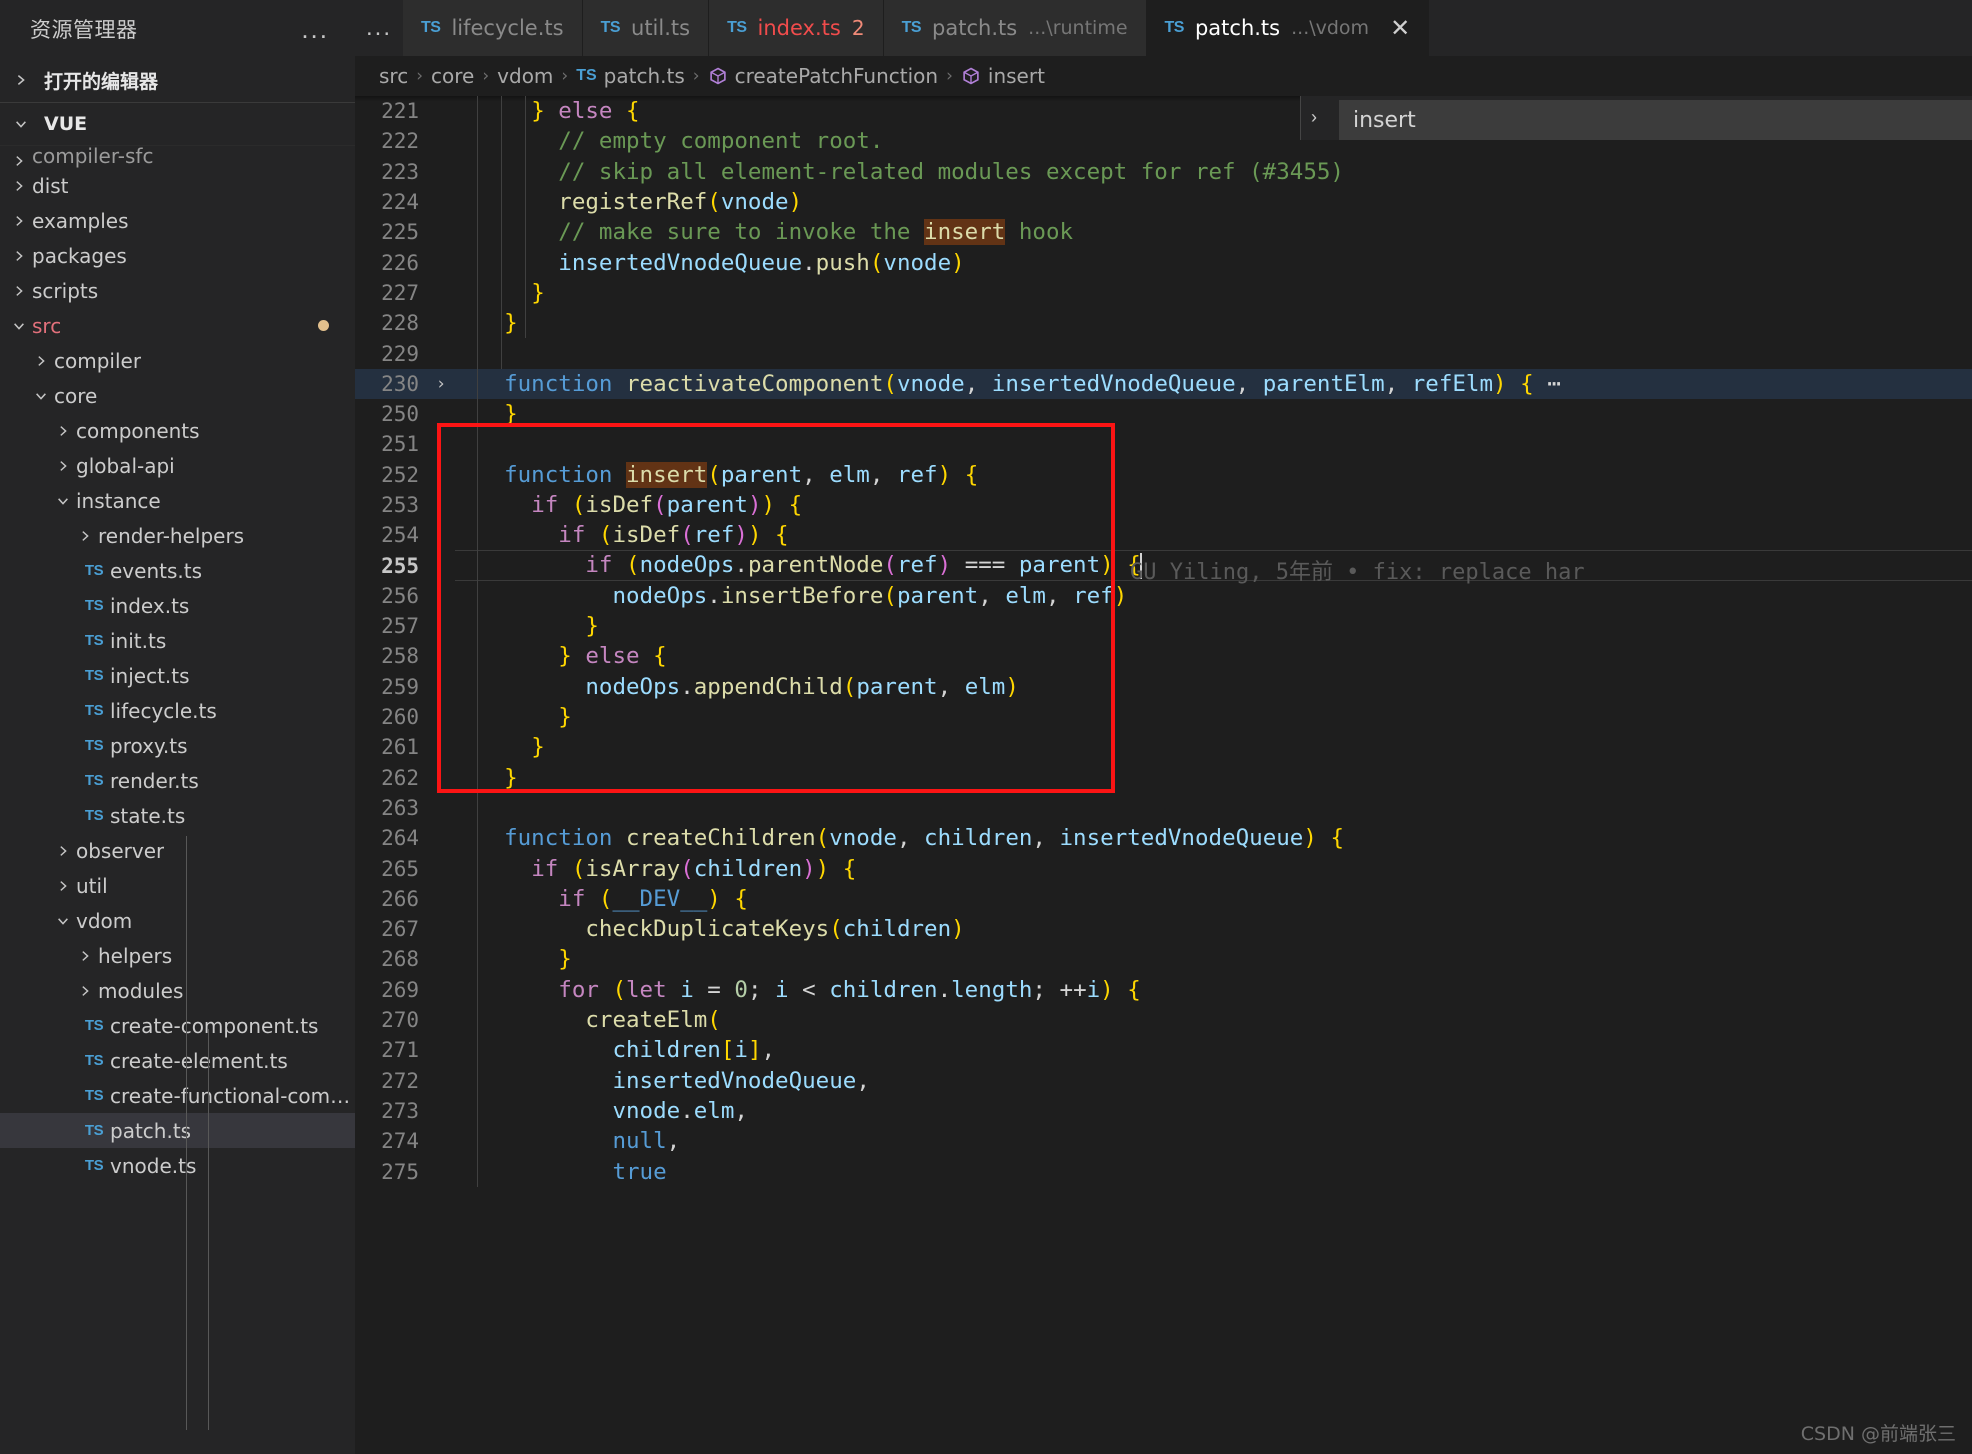  Describe the element at coordinates (796, 28) in the screenshot. I see `editor-tab: TS index.ts 2` at that location.